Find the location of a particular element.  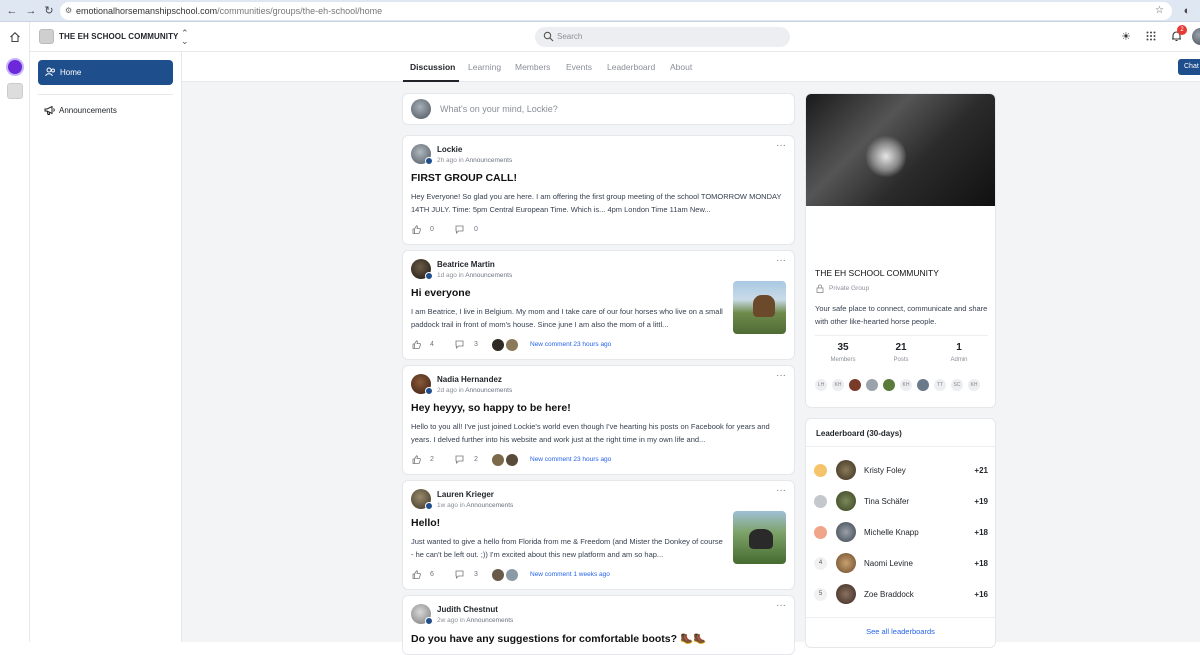

megaphone-icon is located at coordinates (50, 110).